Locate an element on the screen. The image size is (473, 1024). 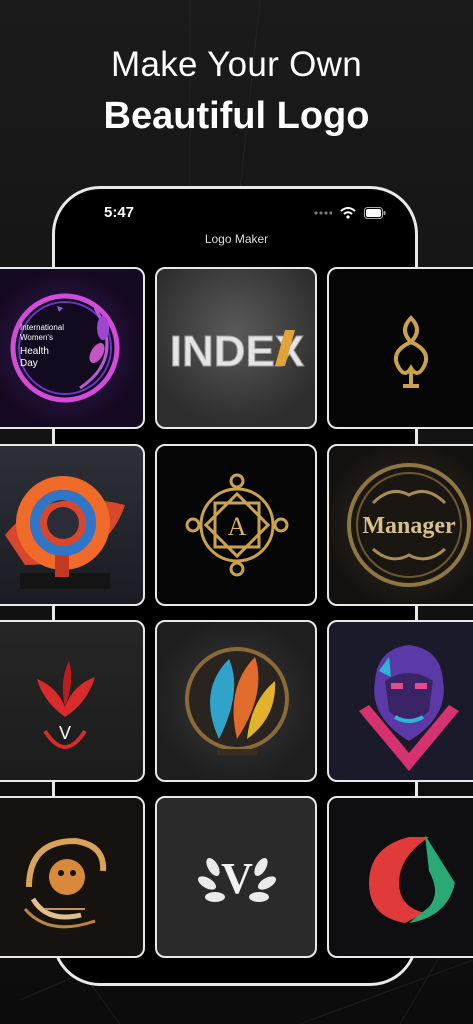
tile-text: International is located at coordinates (42, 327).